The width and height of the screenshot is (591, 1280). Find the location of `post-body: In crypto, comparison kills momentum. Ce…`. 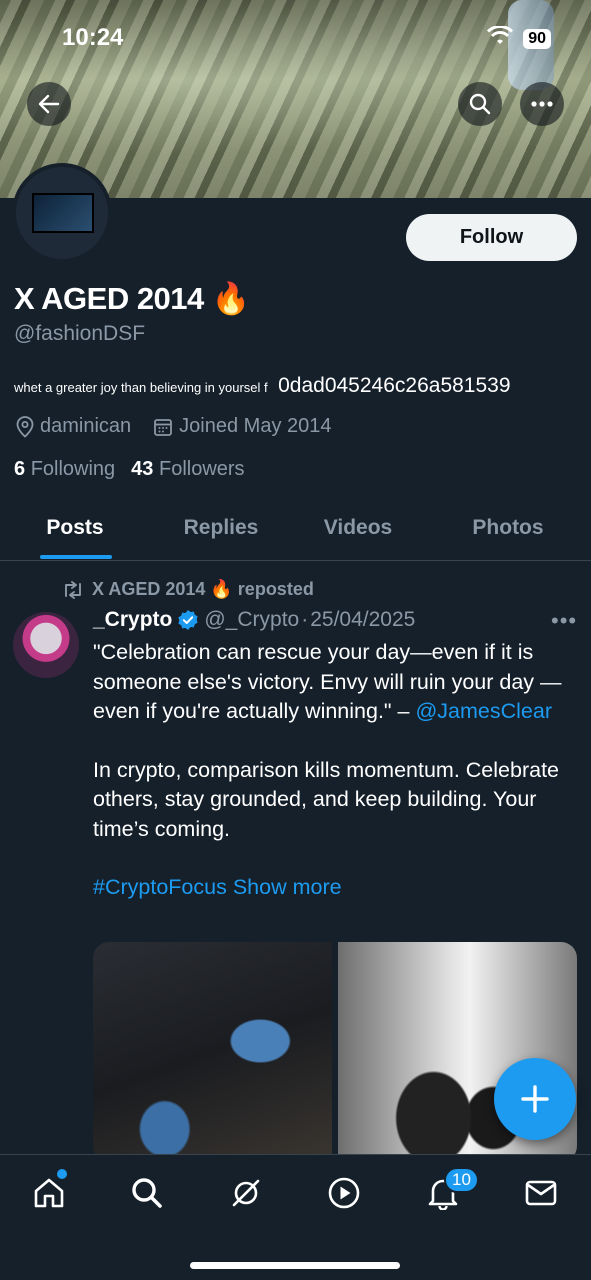

post-body: In crypto, comparison kills momentum. Ce… is located at coordinates (326, 799).